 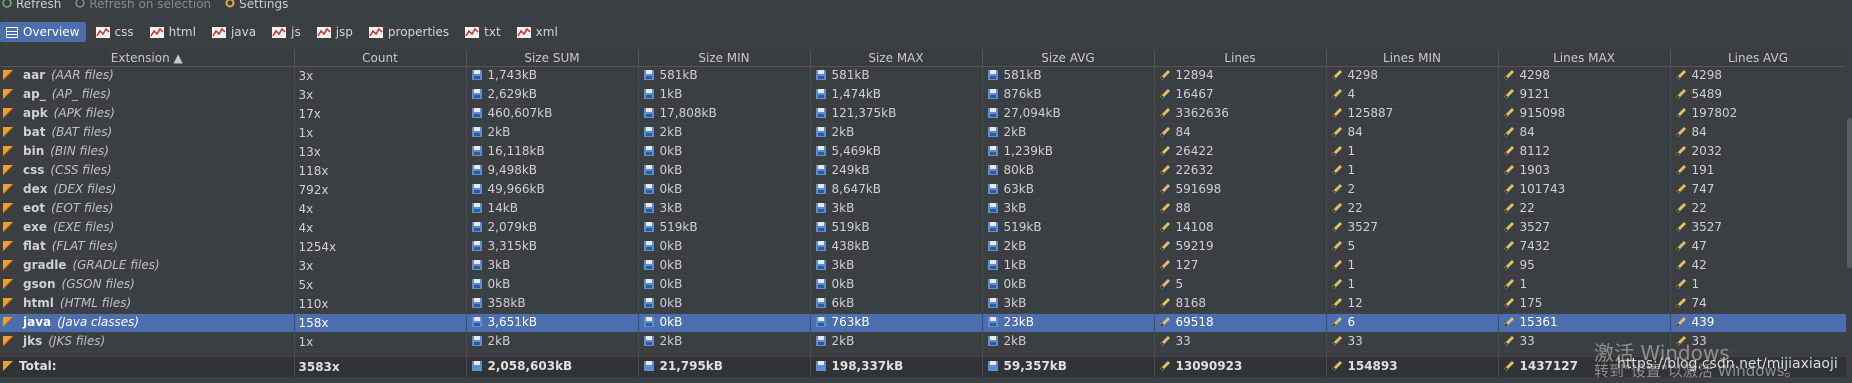 What do you see at coordinates (537, 32) in the screenshot?
I see `tab-xml: xml` at bounding box center [537, 32].